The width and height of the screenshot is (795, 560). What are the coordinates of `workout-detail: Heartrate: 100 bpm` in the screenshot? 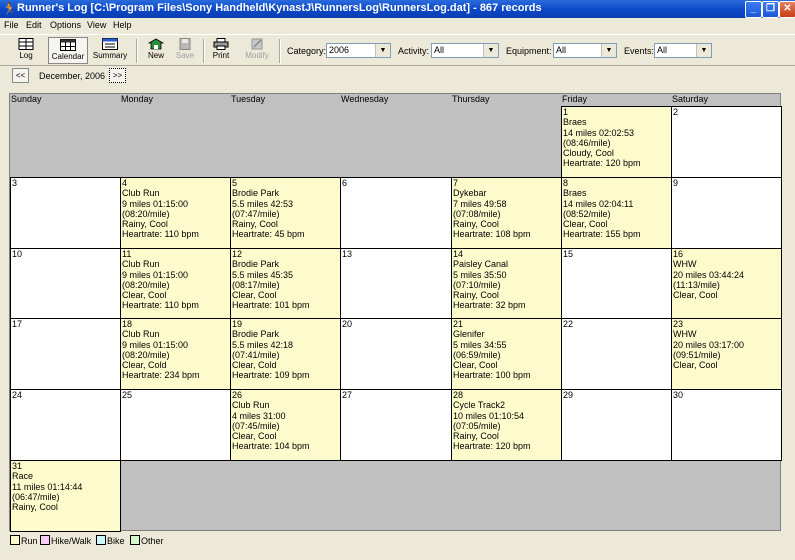 It's located at (492, 375).